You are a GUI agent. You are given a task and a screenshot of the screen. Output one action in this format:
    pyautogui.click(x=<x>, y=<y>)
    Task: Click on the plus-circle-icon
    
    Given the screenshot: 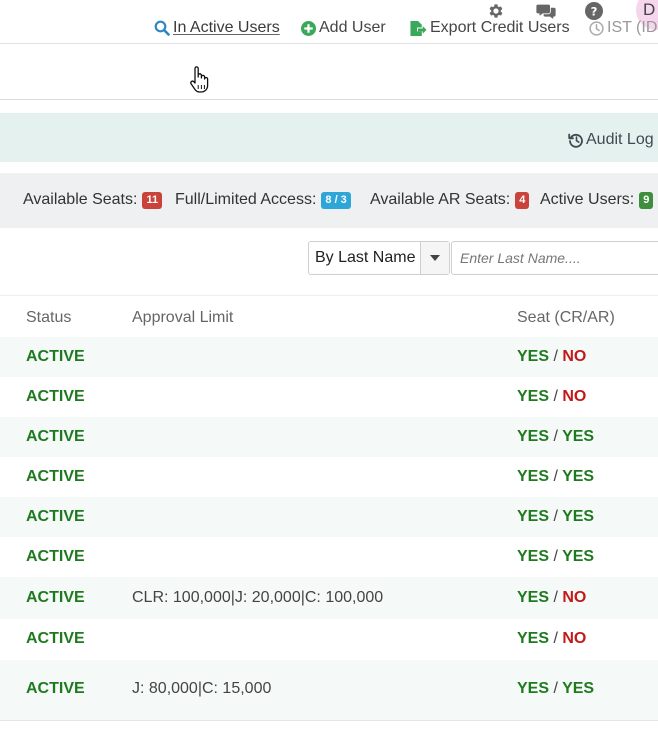 What is the action you would take?
    pyautogui.click(x=308, y=28)
    